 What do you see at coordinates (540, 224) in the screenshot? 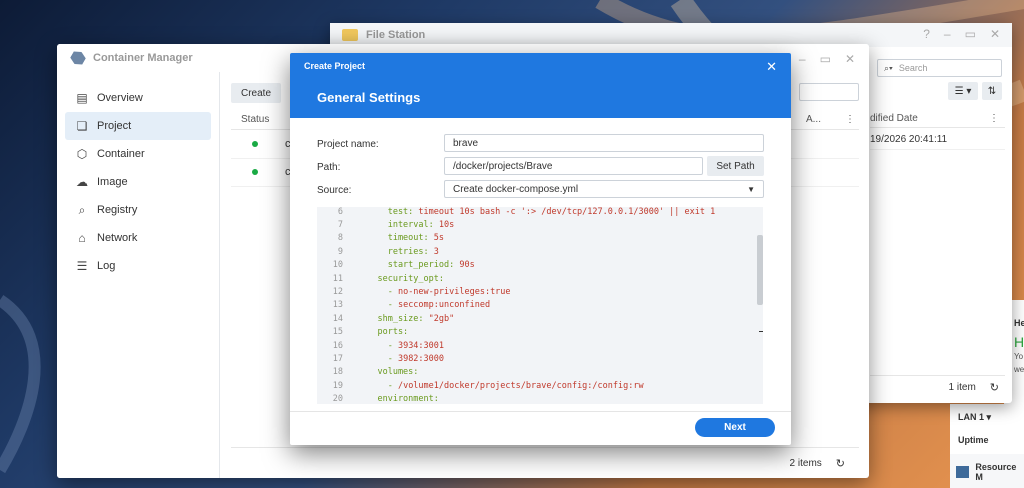
I see `code-line: 7 interval: 10s` at bounding box center [540, 224].